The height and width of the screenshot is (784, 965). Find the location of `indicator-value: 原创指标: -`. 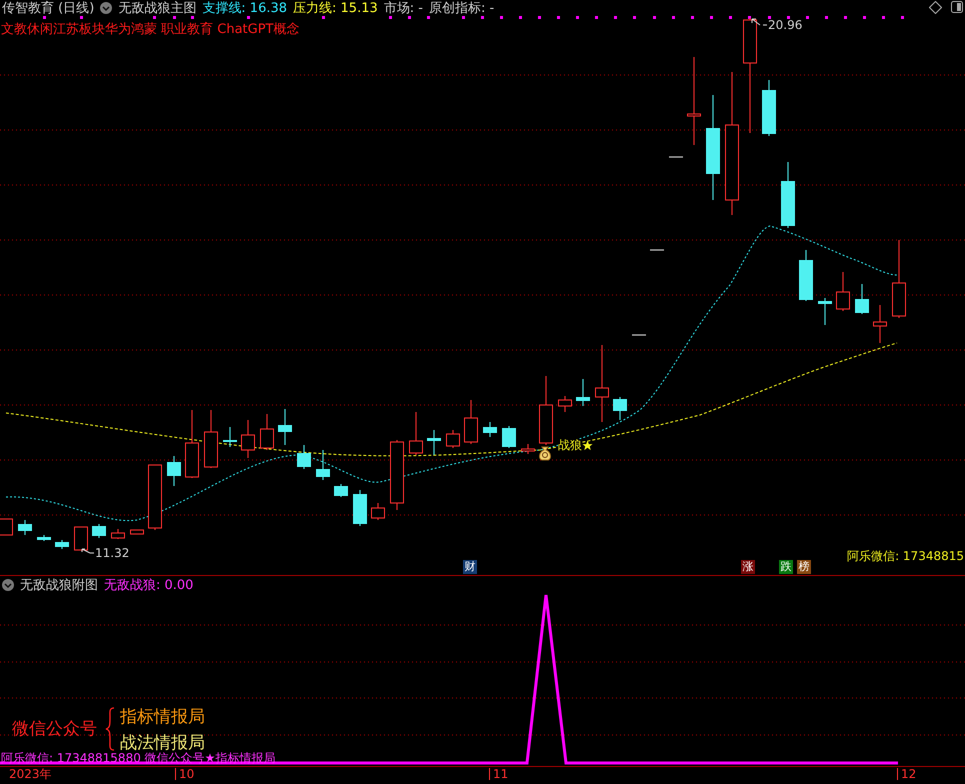

indicator-value: 原创指标: - is located at coordinates (461, 8).